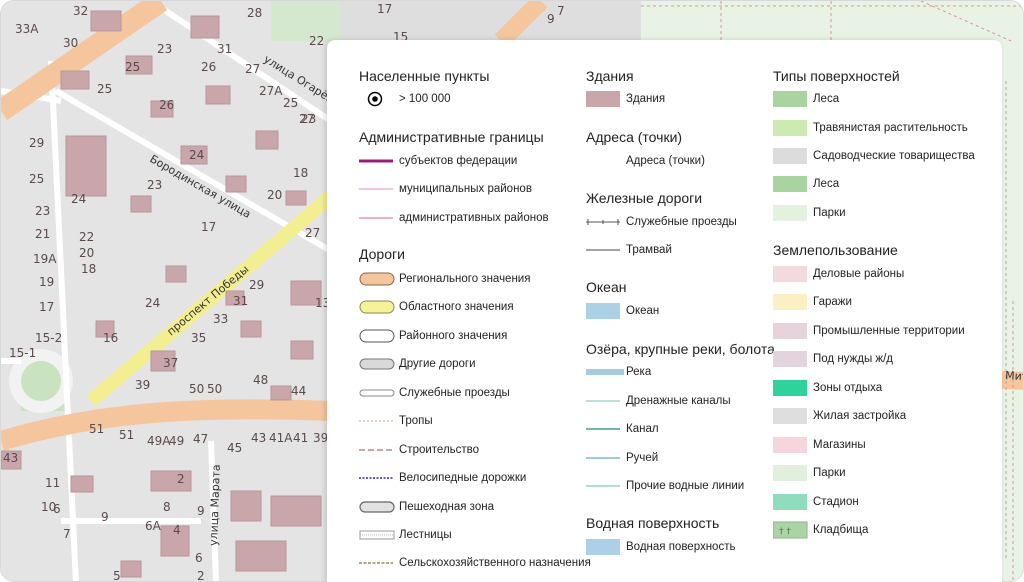 The width and height of the screenshot is (1024, 582). I want to click on cycleway-line-icon, so click(376, 478).